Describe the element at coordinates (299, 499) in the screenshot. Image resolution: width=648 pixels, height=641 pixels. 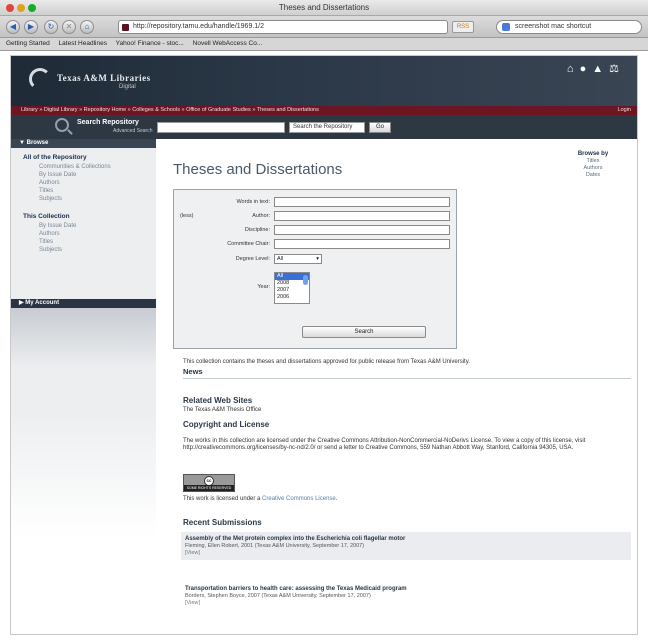
I see `cc-license-link: Creative Commons License` at that location.